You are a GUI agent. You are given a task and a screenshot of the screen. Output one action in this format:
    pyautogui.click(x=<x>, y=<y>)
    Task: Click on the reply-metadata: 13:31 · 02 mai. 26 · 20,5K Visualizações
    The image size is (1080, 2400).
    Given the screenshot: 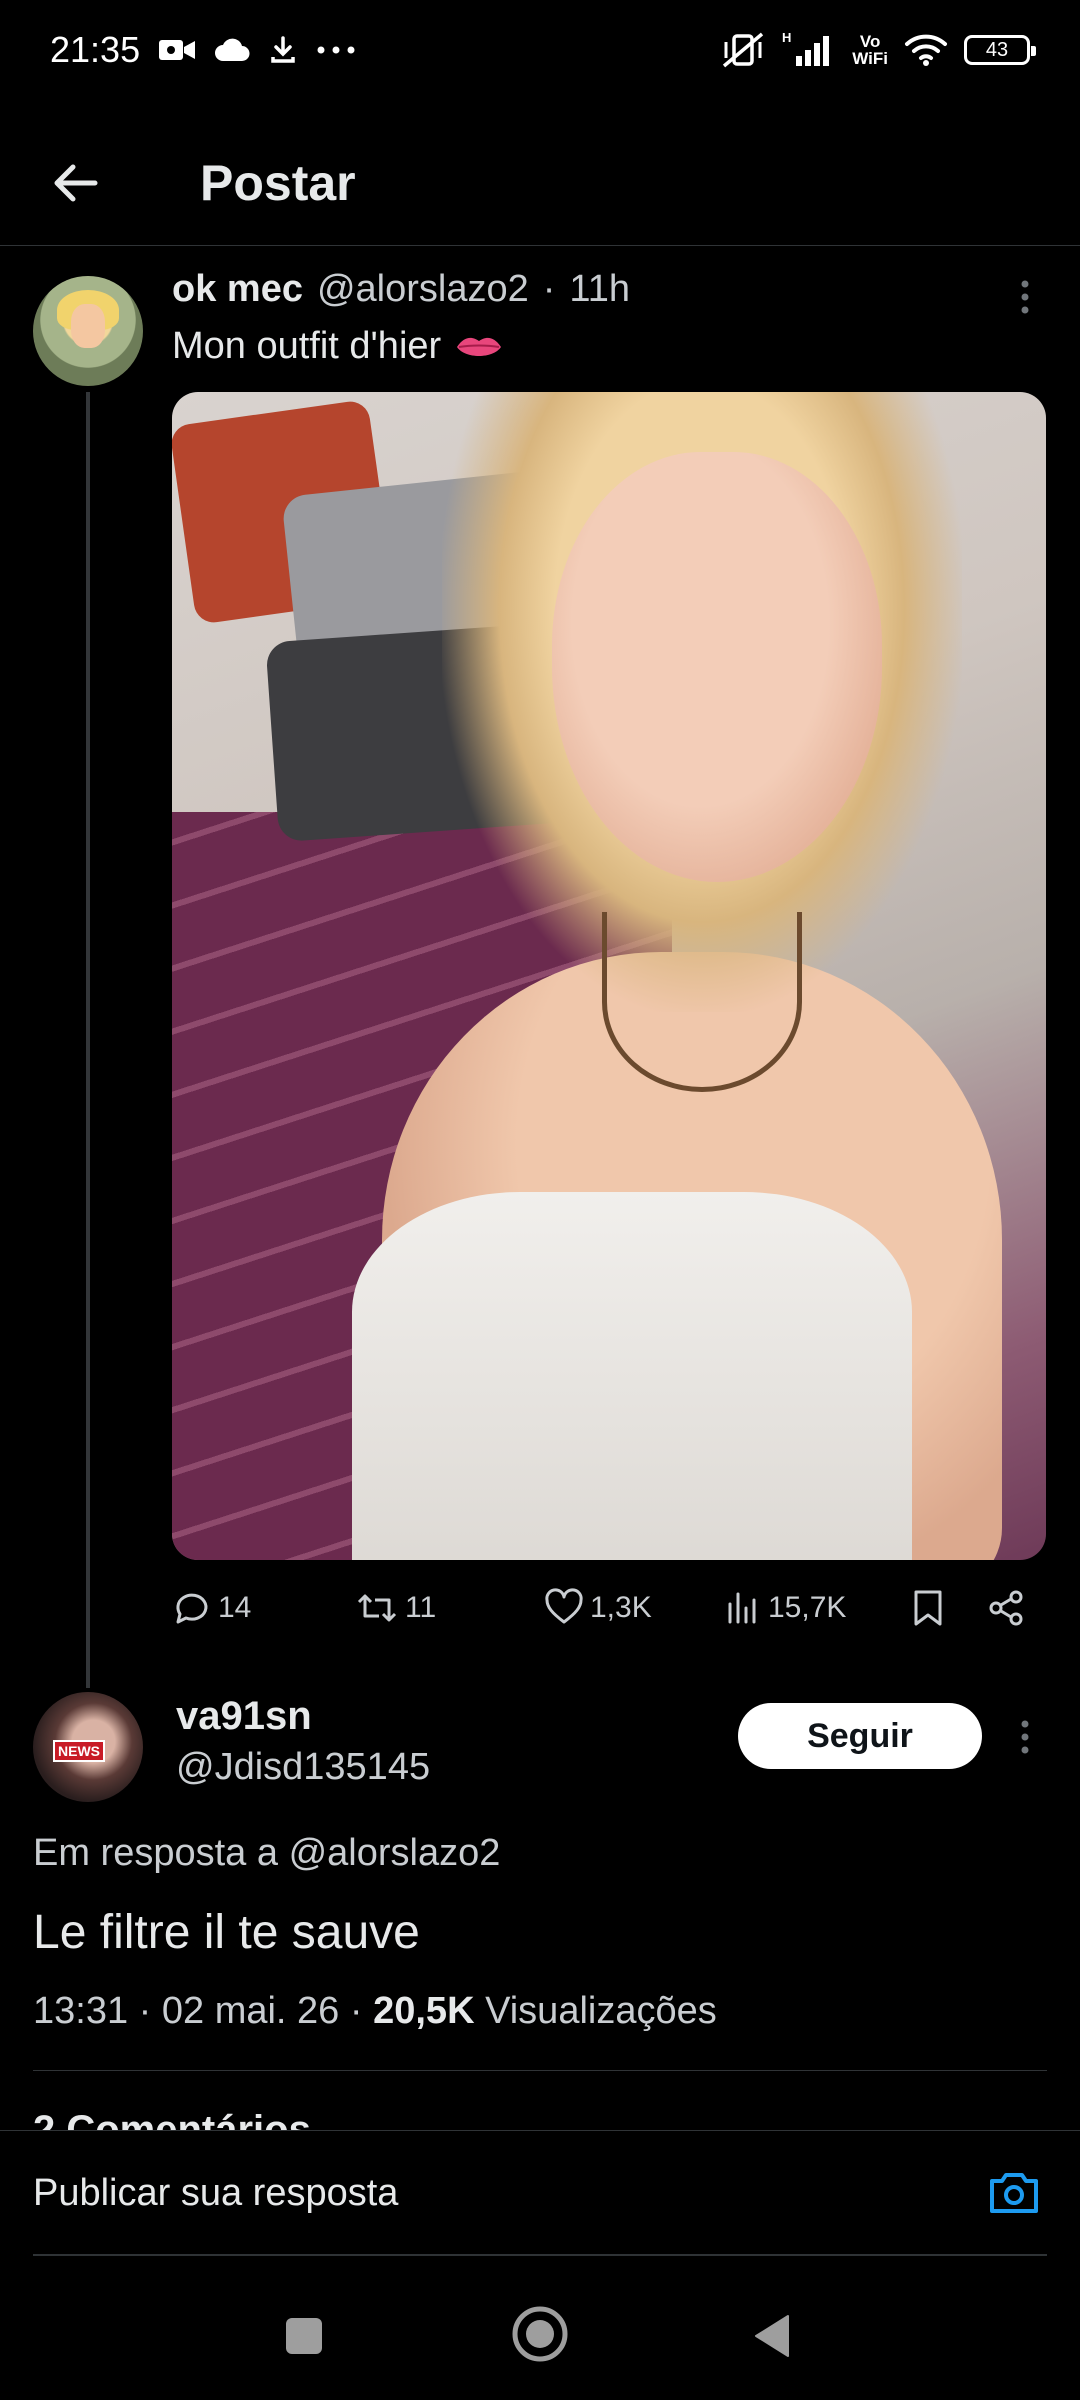 What is the action you would take?
    pyautogui.click(x=375, y=2011)
    